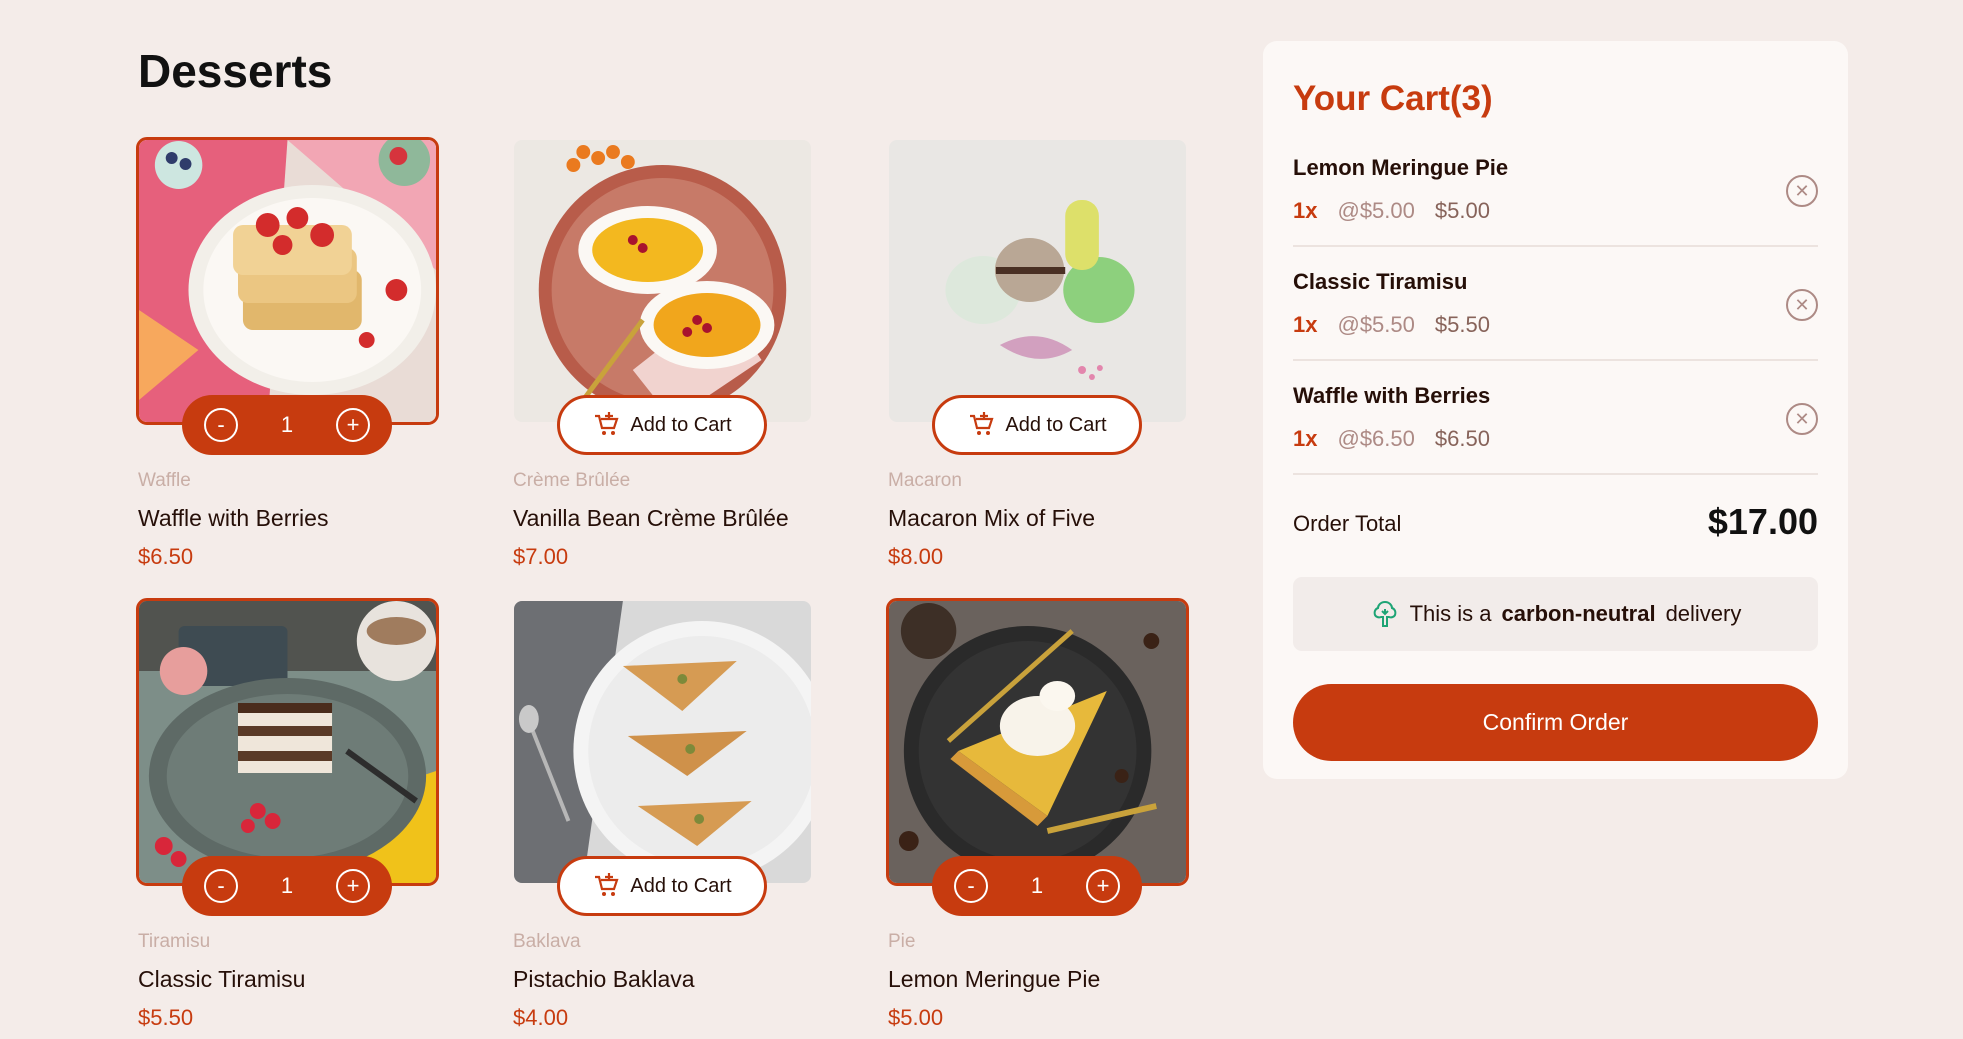 This screenshot has height=1039, width=1963. What do you see at coordinates (1578, 613) in the screenshot?
I see `carbon-bold: carbon-neutral` at bounding box center [1578, 613].